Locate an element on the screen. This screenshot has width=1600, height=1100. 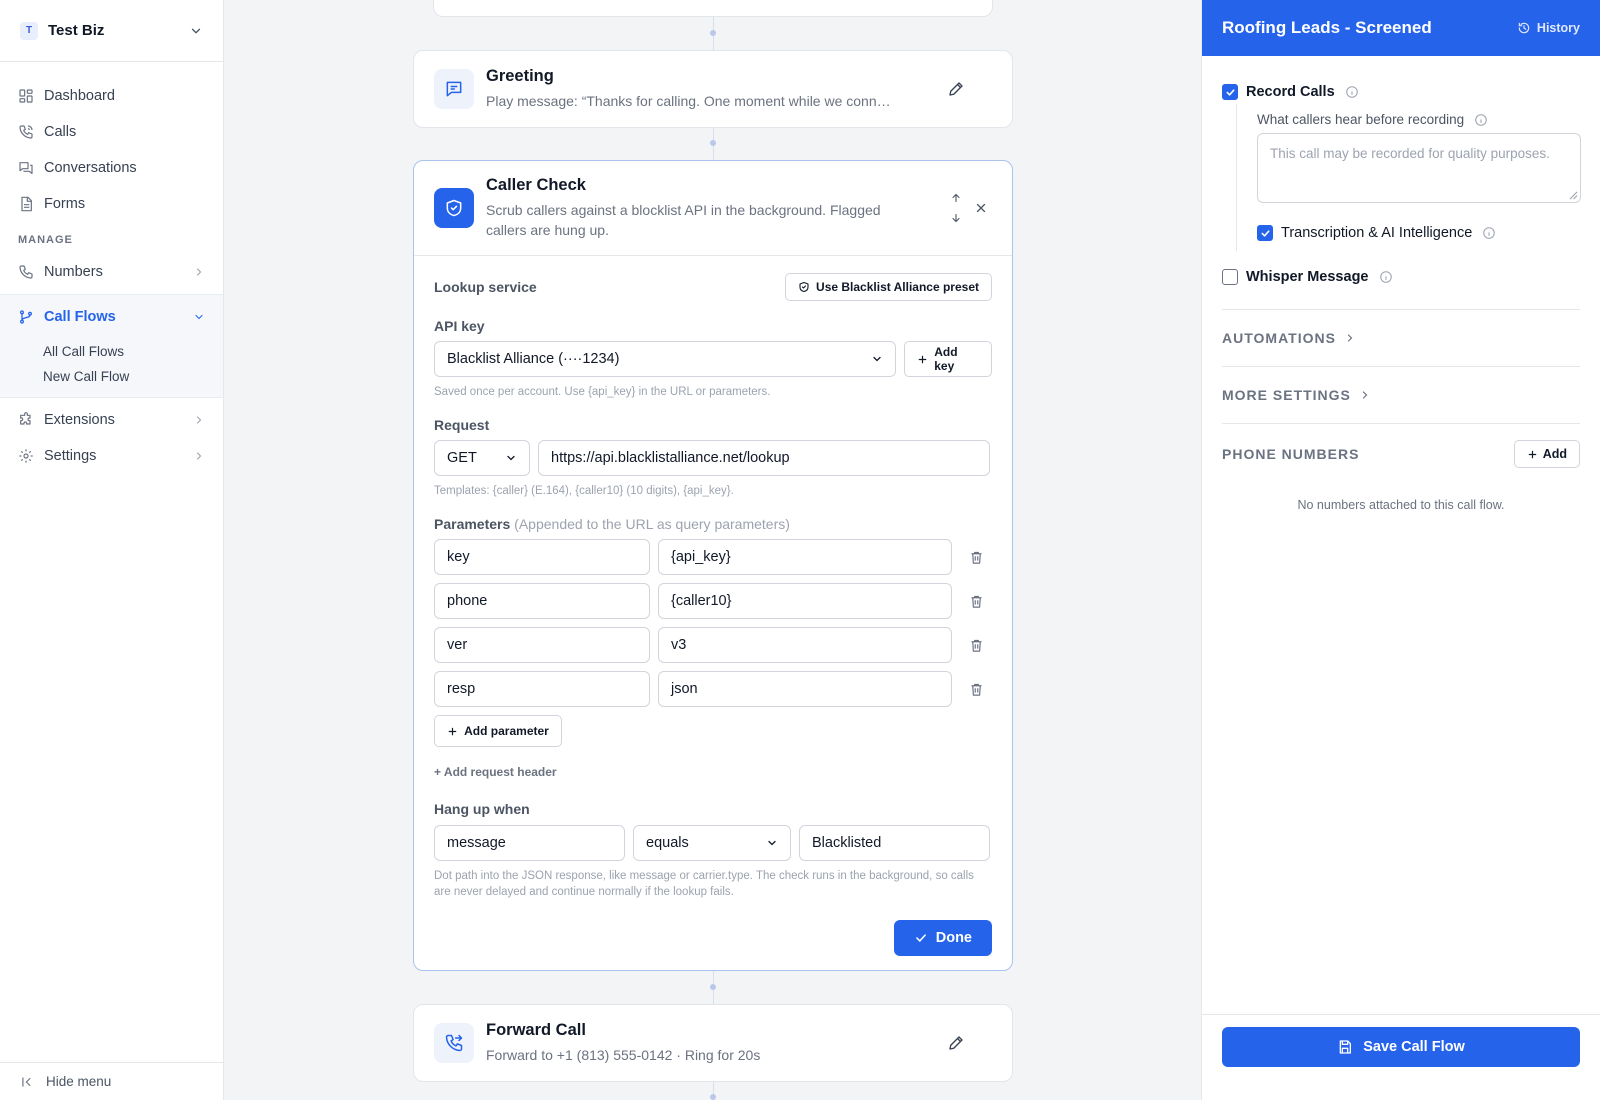
add-key-button: Add key is located at coordinates (948, 359).